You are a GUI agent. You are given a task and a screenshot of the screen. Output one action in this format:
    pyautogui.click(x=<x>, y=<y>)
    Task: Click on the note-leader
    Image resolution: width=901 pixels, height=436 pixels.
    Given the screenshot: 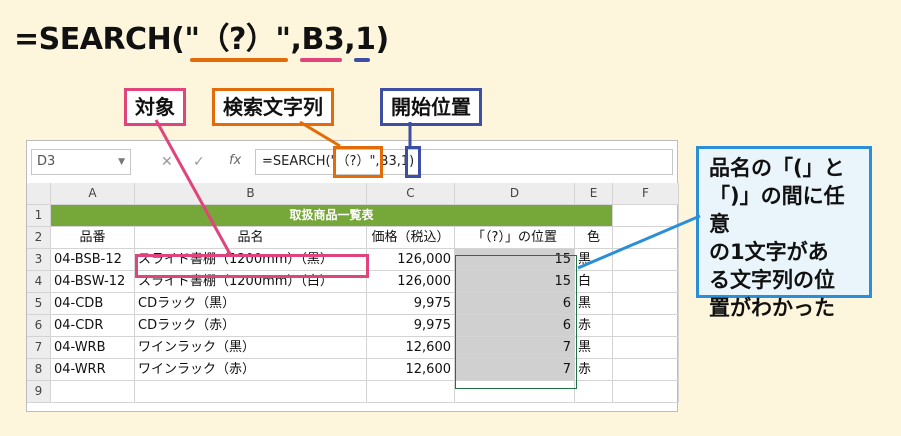 What is the action you would take?
    pyautogui.click(x=639, y=242)
    